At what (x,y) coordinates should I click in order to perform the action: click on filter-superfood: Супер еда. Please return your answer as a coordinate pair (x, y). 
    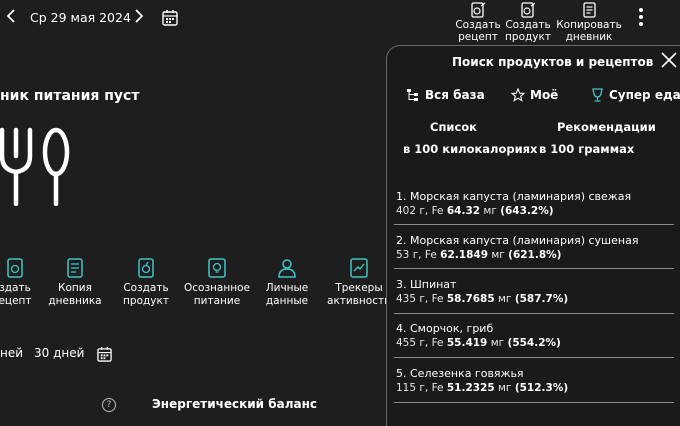
    Looking at the image, I should click on (635, 95).